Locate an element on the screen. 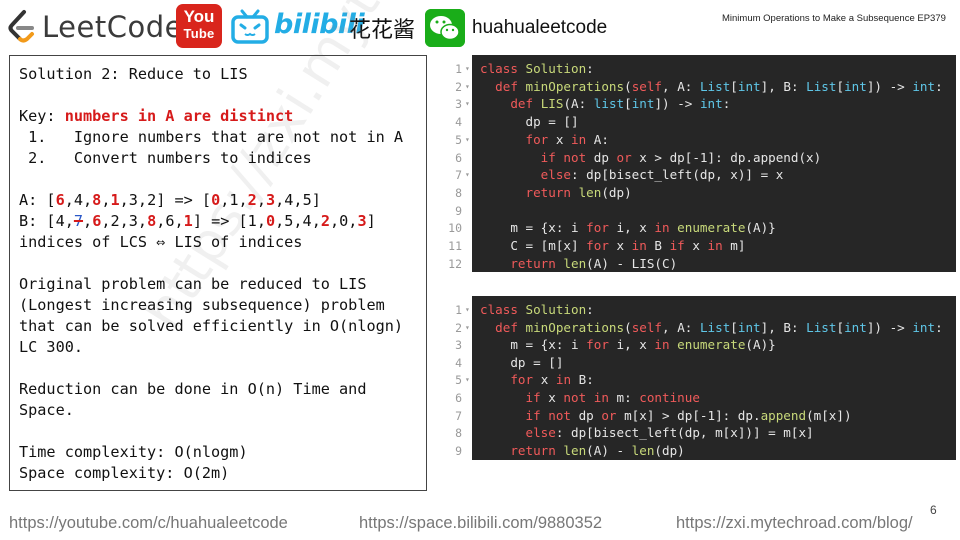 The image size is (960, 540). b-index: 0 is located at coordinates (270, 221).